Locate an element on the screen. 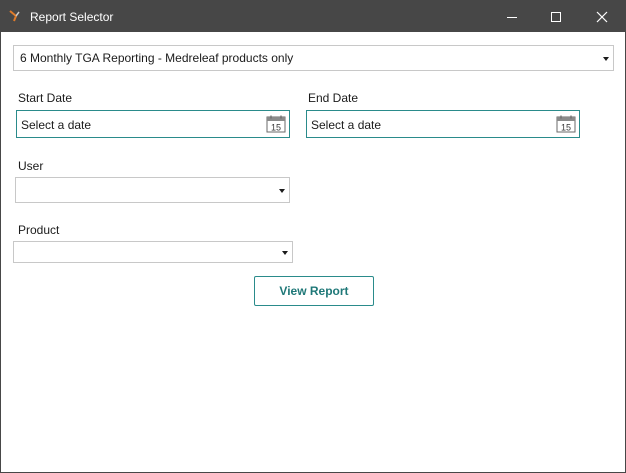 This screenshot has width=626, height=473. view-report-button: View Report is located at coordinates (314, 291).